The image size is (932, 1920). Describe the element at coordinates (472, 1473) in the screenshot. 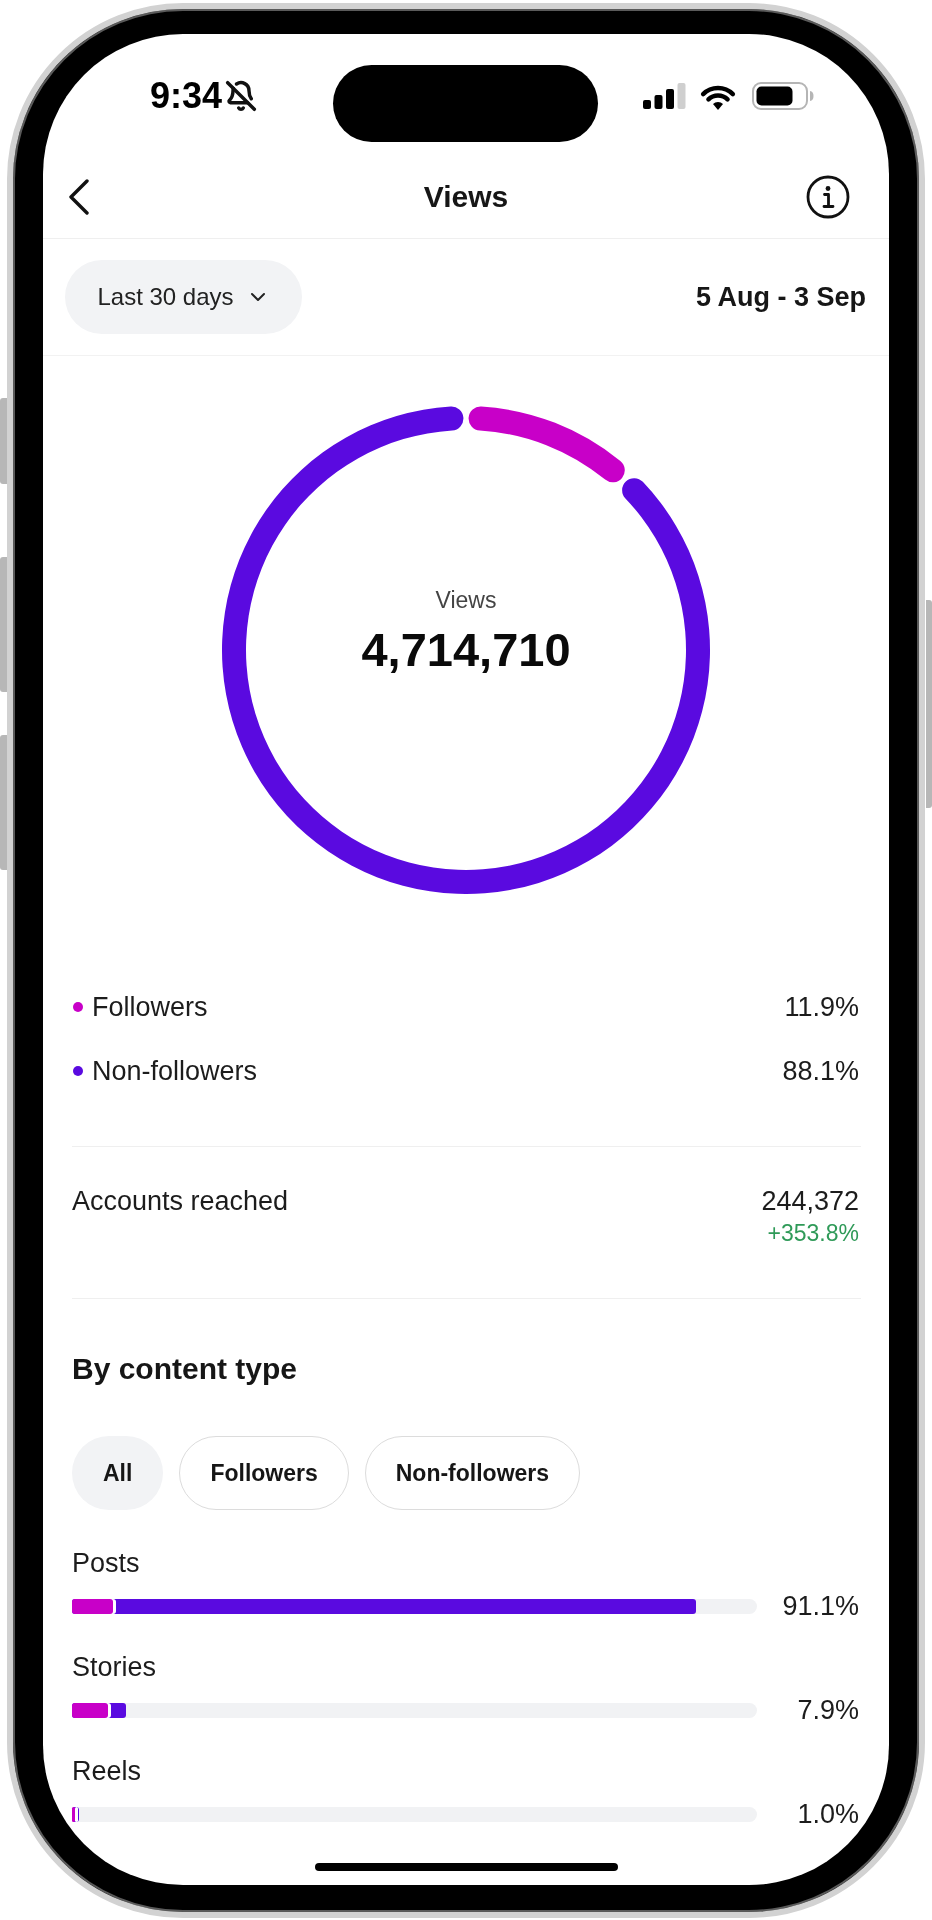

I see `filter-chip: Non-followers` at that location.